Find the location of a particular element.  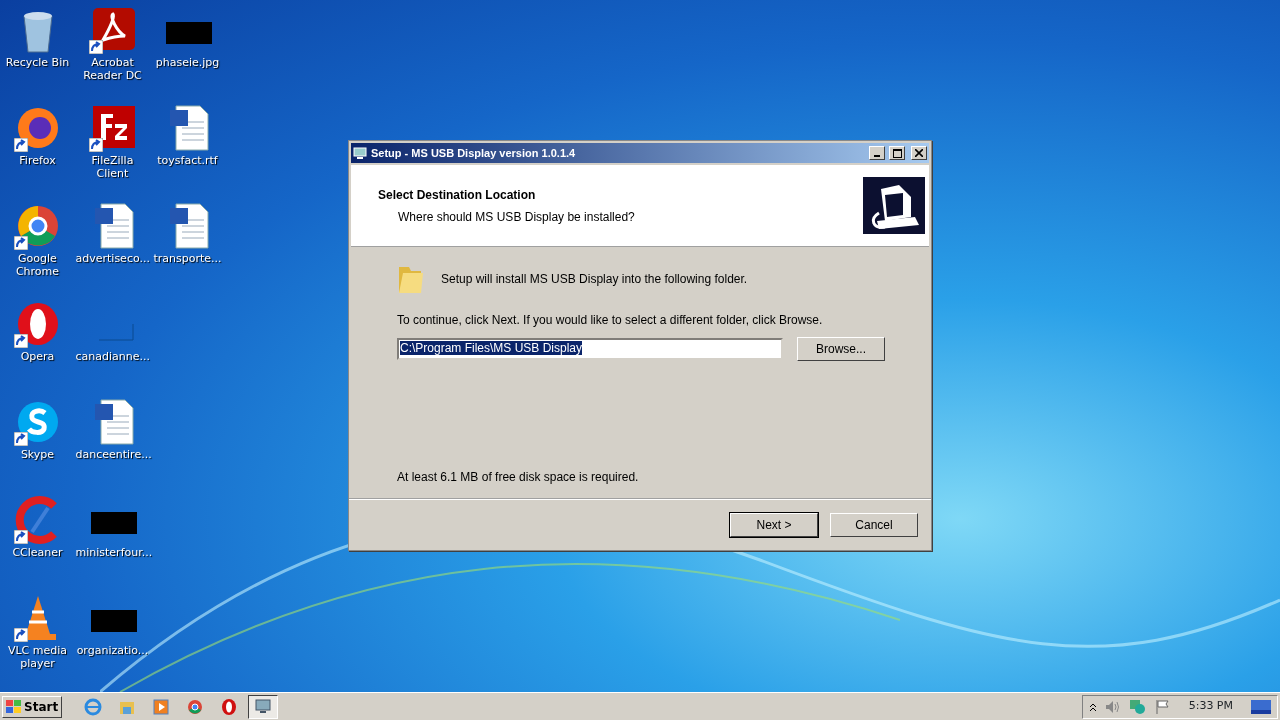

play-icon is located at coordinates (161, 706).